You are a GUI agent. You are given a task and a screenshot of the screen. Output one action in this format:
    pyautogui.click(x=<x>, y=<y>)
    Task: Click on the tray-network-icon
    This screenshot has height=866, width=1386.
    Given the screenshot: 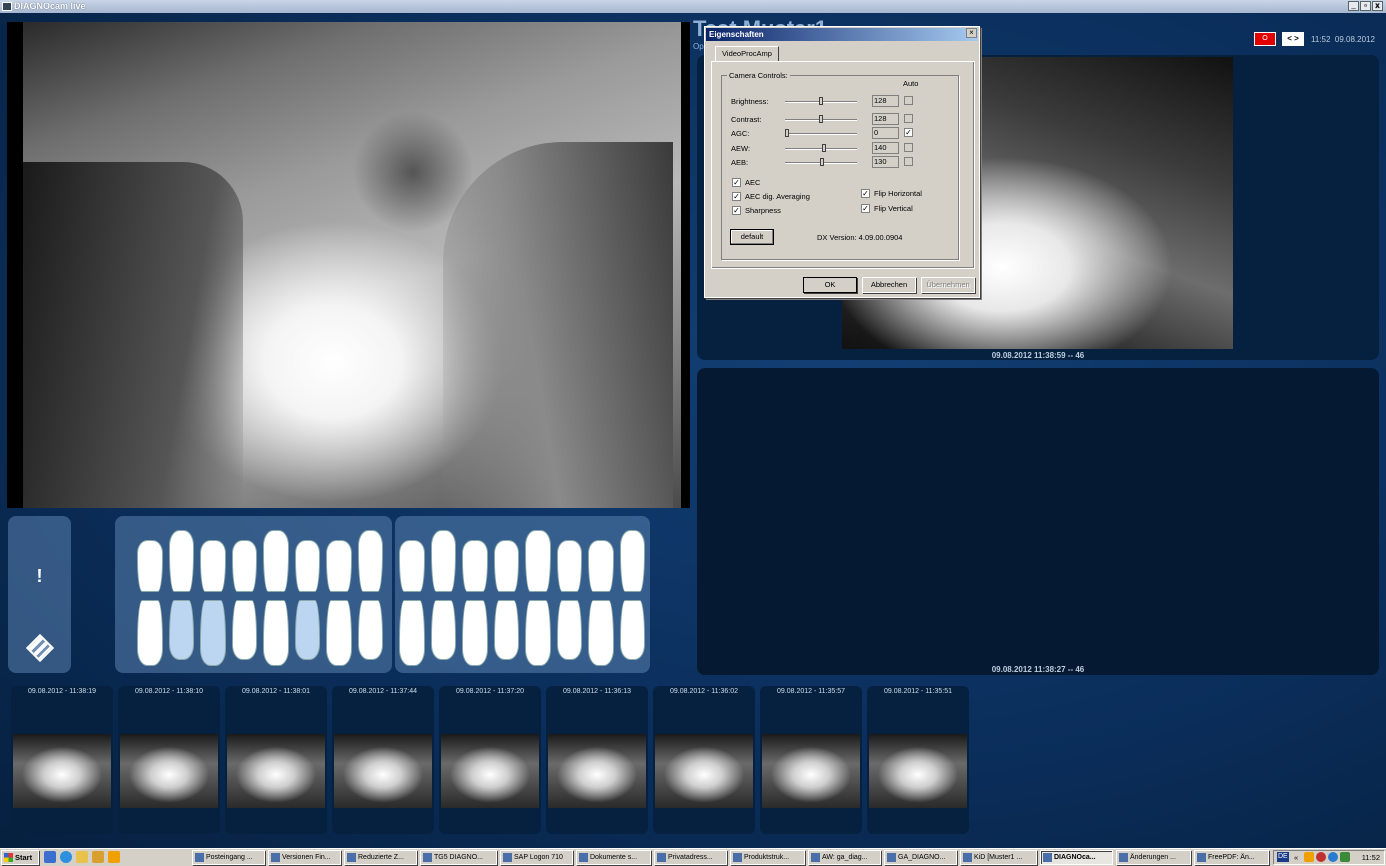 What is the action you would take?
    pyautogui.click(x=1333, y=857)
    